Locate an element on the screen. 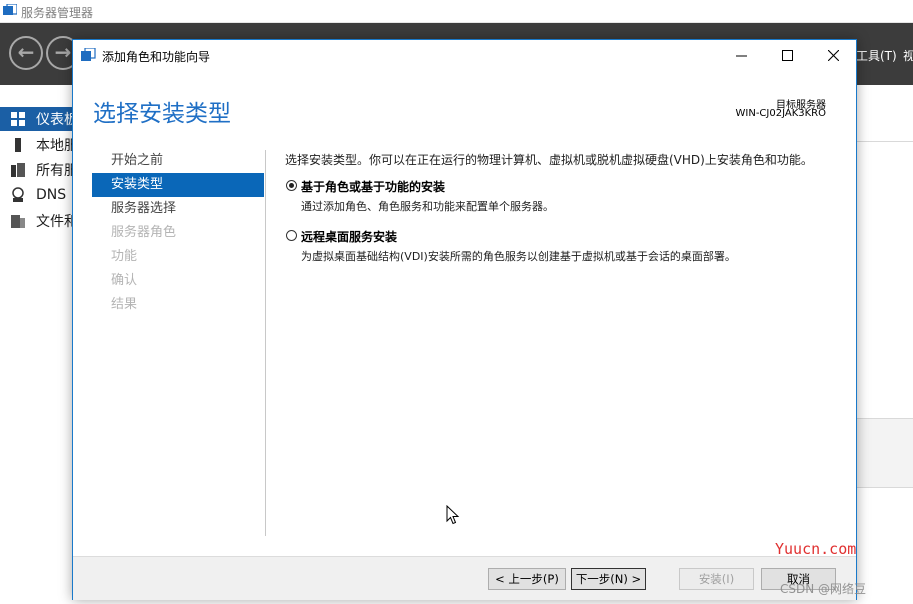 Image resolution: width=913 pixels, height=604 pixels. background-content-strip is located at coordinates (884, 344).